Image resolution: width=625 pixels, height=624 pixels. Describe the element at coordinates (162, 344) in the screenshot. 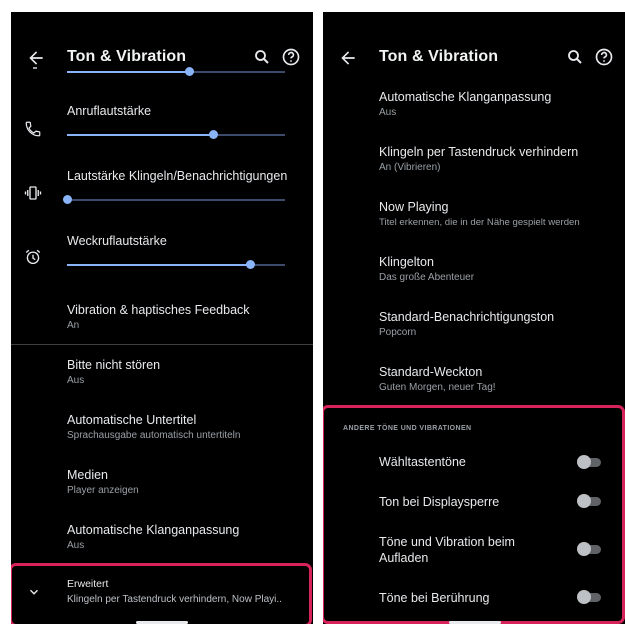

I see `divider` at that location.